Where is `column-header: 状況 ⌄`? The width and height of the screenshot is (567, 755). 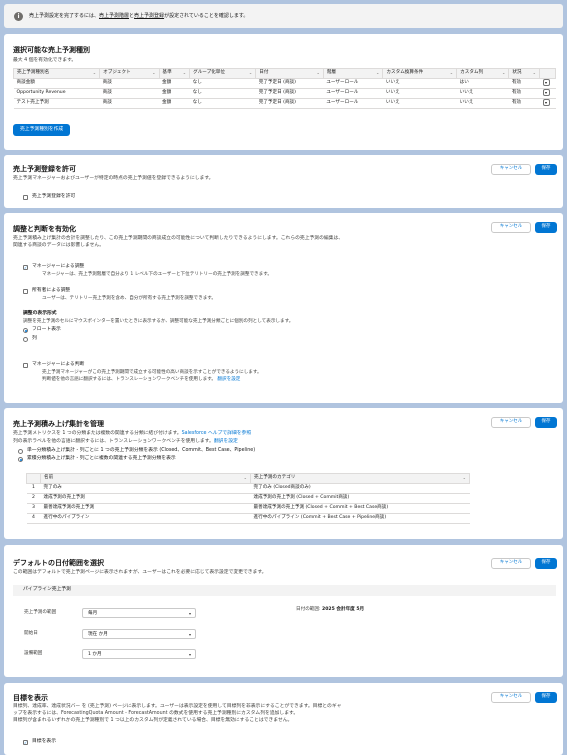 column-header: 状況 ⌄ is located at coordinates (524, 73).